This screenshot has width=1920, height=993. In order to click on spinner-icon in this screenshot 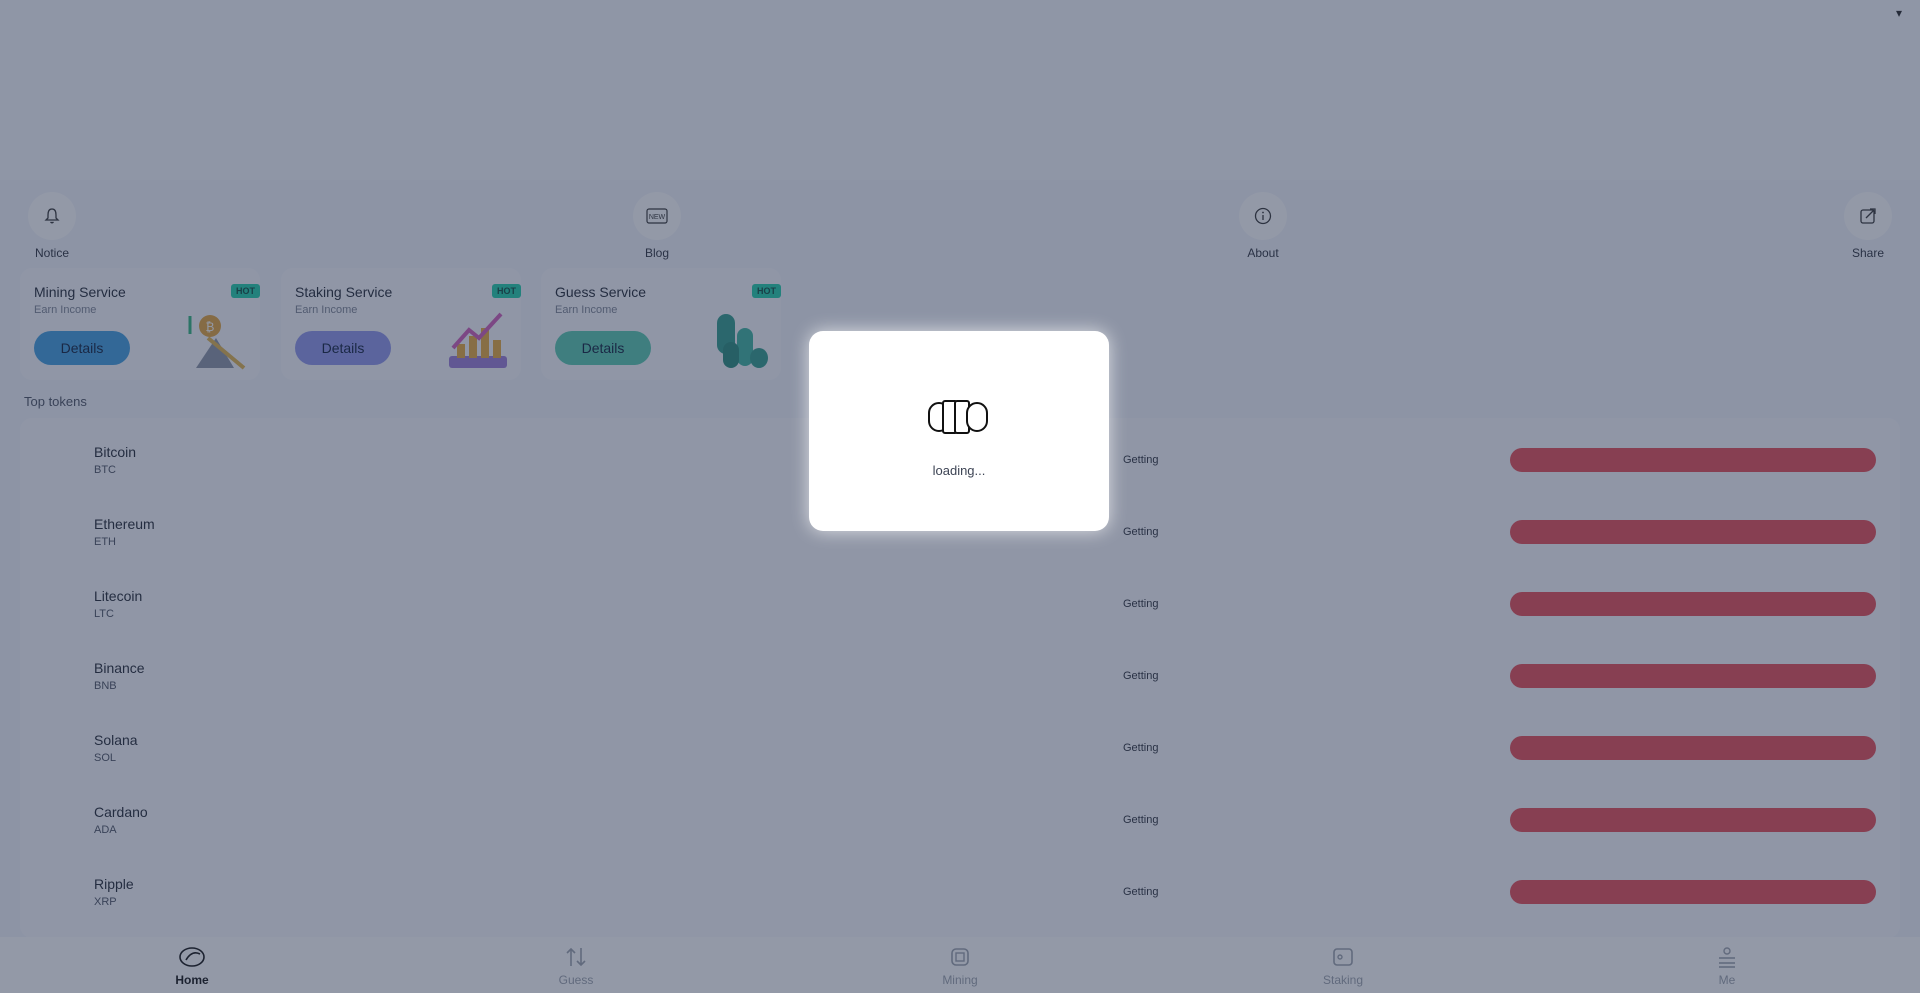, I will do `click(959, 417)`.